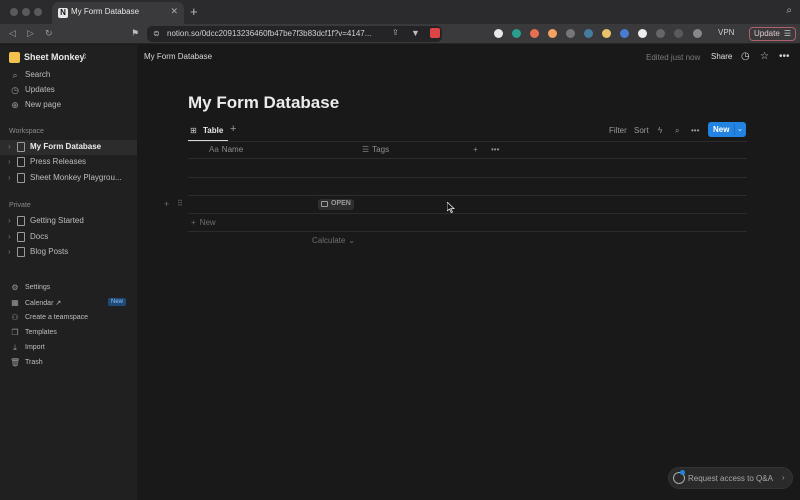  What do you see at coordinates (166, 204) in the screenshot?
I see `add-row-icon: +` at bounding box center [166, 204].